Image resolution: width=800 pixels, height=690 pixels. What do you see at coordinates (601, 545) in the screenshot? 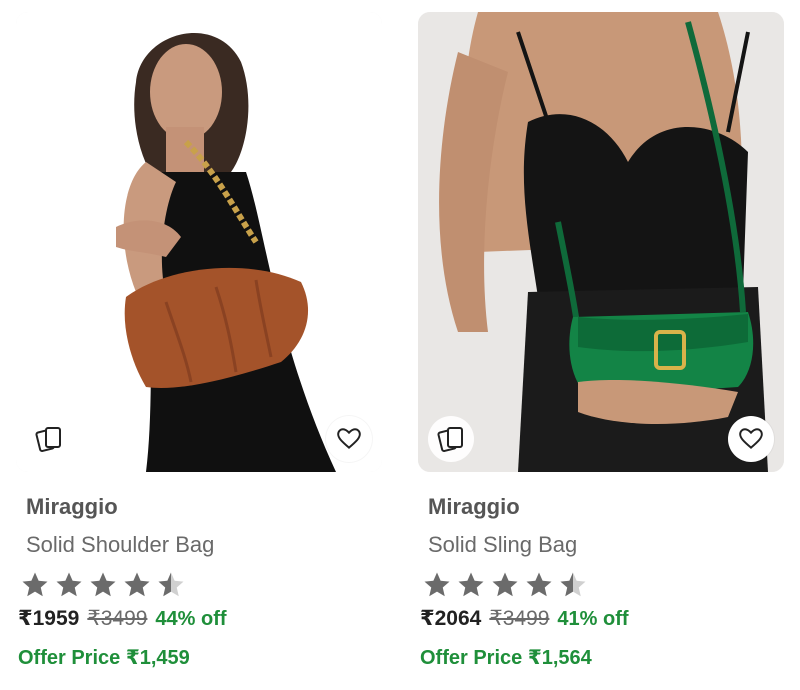
I see `product-name: Solid Sling Bag` at bounding box center [601, 545].